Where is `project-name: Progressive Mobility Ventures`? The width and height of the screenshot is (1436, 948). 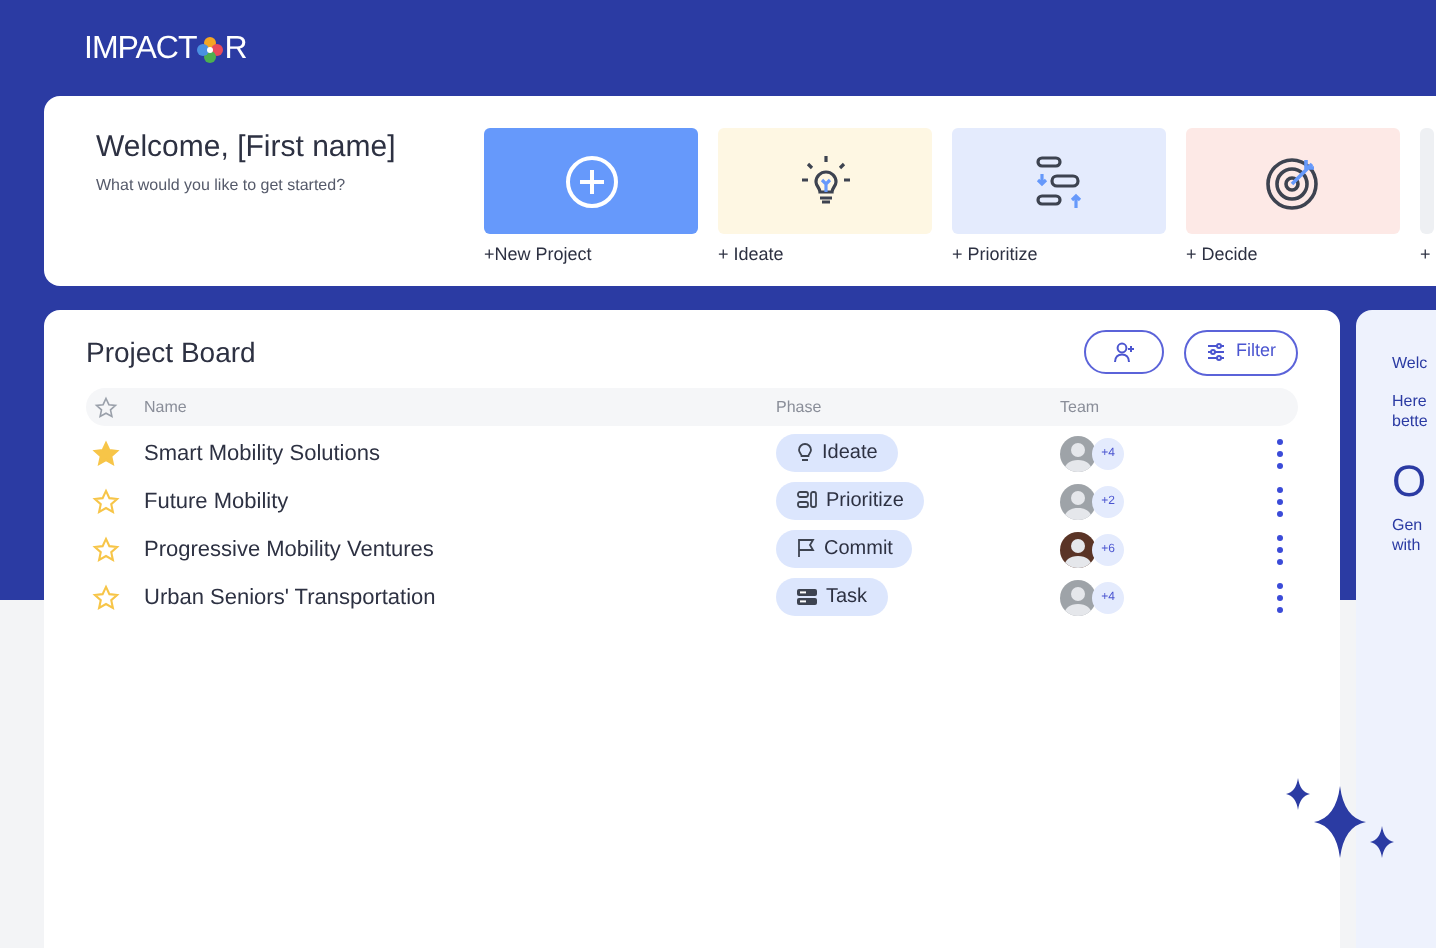
project-name: Progressive Mobility Ventures is located at coordinates (460, 550).